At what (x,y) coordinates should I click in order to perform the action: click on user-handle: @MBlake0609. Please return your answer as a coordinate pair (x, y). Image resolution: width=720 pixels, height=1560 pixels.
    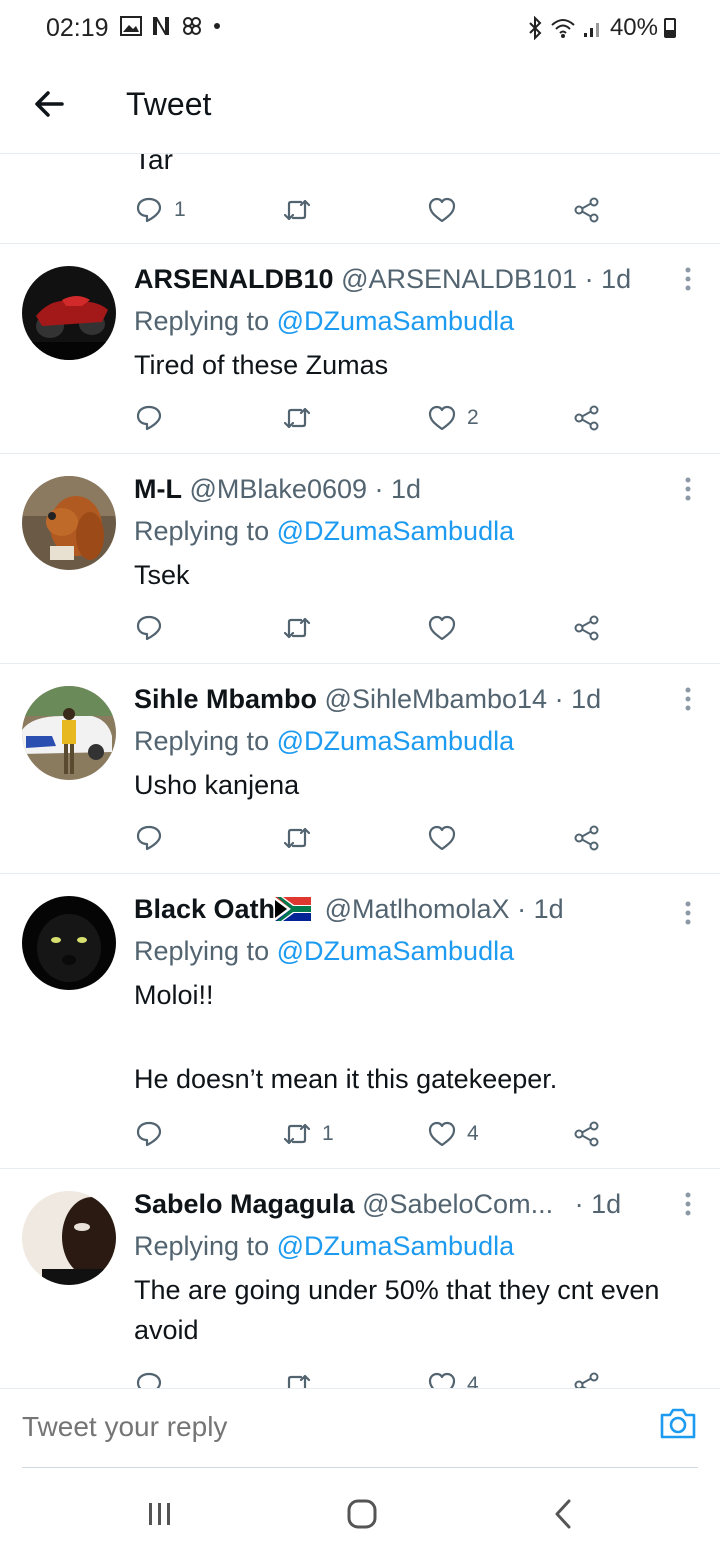
    Looking at the image, I should click on (279, 489).